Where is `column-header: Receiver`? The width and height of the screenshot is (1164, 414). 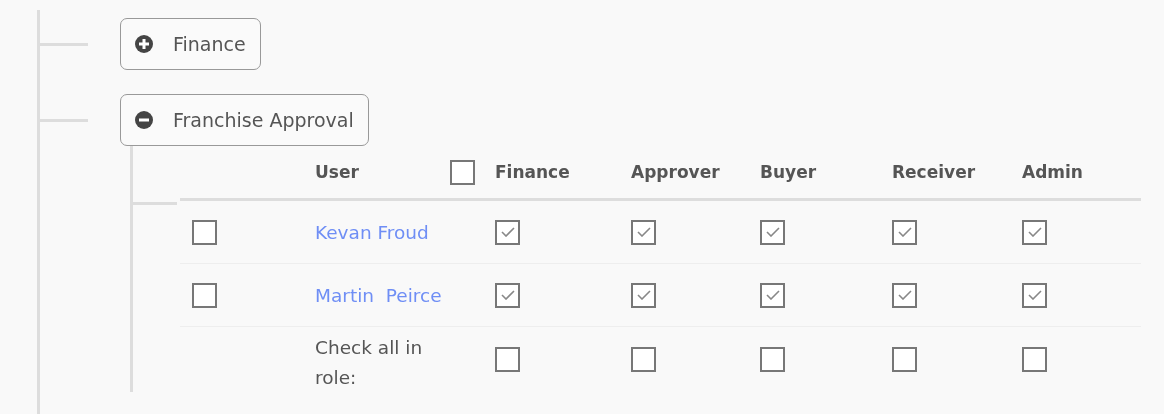
column-header: Receiver is located at coordinates (934, 172).